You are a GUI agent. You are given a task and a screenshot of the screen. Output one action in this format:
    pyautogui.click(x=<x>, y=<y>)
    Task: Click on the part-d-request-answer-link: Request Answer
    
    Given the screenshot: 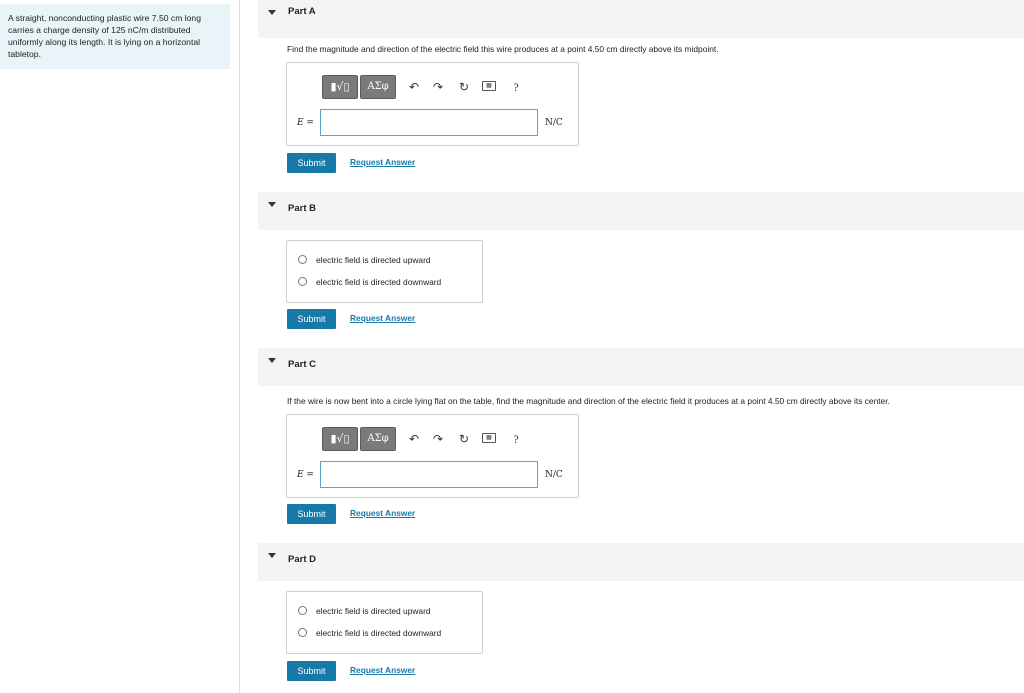 What is the action you would take?
    pyautogui.click(x=382, y=670)
    